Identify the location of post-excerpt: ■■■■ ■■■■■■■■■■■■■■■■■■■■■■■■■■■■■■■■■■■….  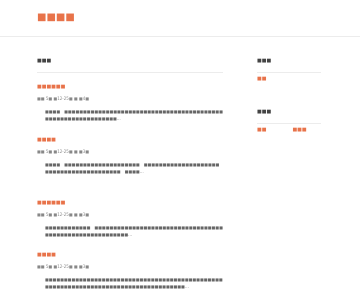
(134, 115).